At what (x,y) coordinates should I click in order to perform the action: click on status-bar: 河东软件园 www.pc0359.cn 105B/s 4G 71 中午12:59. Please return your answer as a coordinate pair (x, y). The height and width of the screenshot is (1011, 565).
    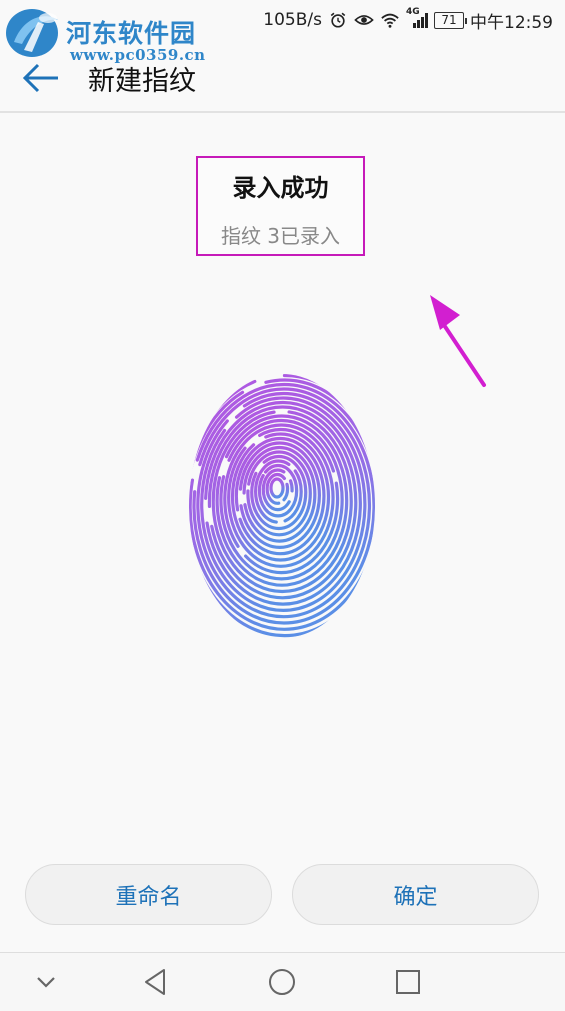
    Looking at the image, I should click on (282, 32).